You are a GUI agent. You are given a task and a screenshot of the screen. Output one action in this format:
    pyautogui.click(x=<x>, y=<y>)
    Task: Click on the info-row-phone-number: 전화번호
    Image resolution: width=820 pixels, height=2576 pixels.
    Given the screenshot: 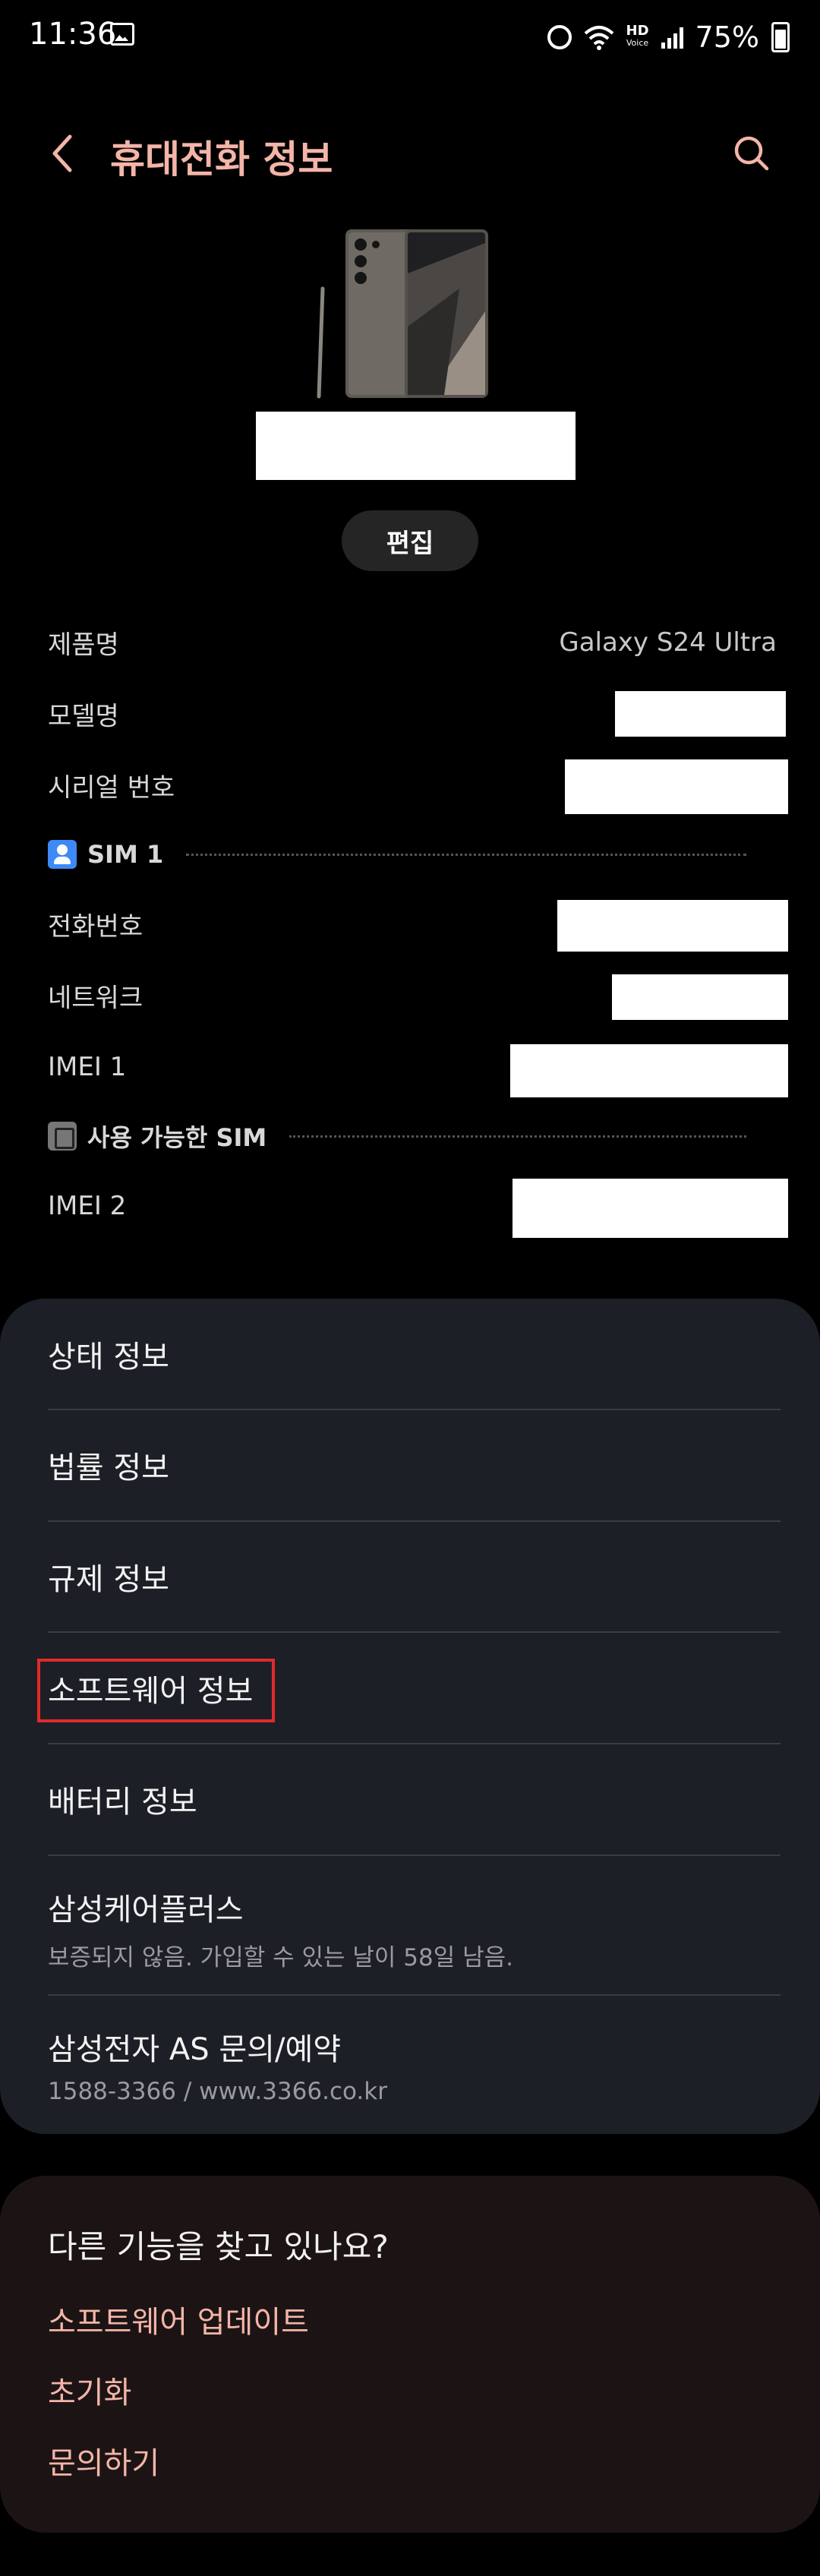 What is the action you would take?
    pyautogui.click(x=418, y=924)
    